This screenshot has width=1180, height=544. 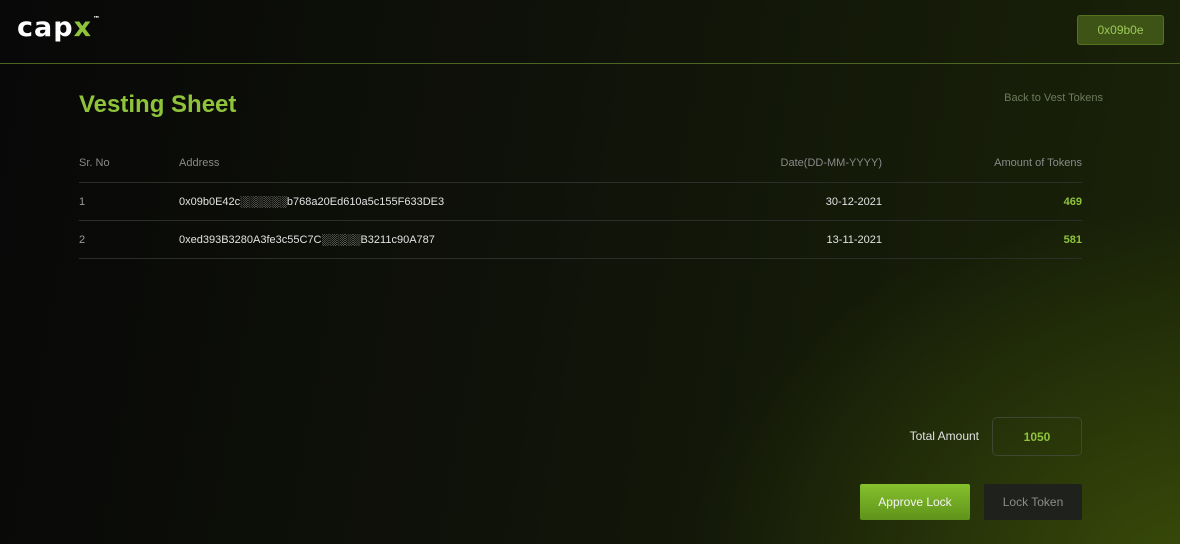 I want to click on logo-trademark: ™, so click(x=96, y=19).